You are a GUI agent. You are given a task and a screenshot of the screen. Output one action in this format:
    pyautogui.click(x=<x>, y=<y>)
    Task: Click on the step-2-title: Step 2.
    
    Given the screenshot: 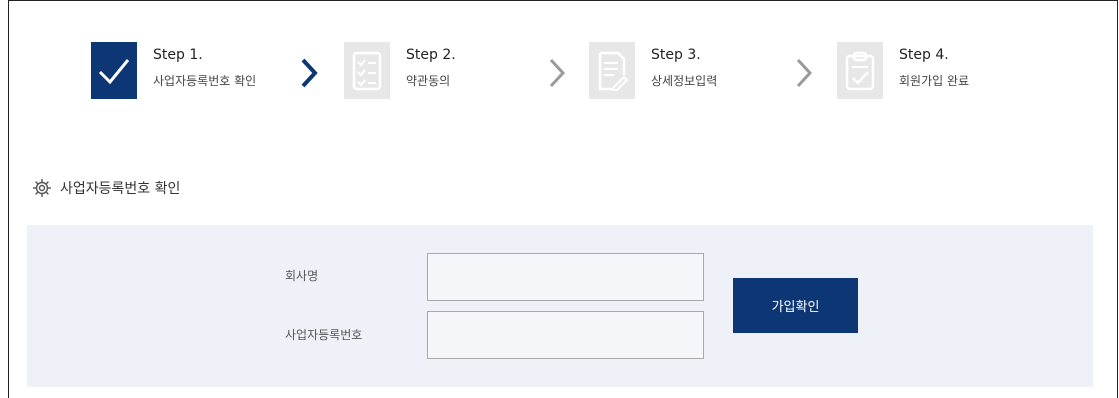 What is the action you would take?
    pyautogui.click(x=431, y=55)
    